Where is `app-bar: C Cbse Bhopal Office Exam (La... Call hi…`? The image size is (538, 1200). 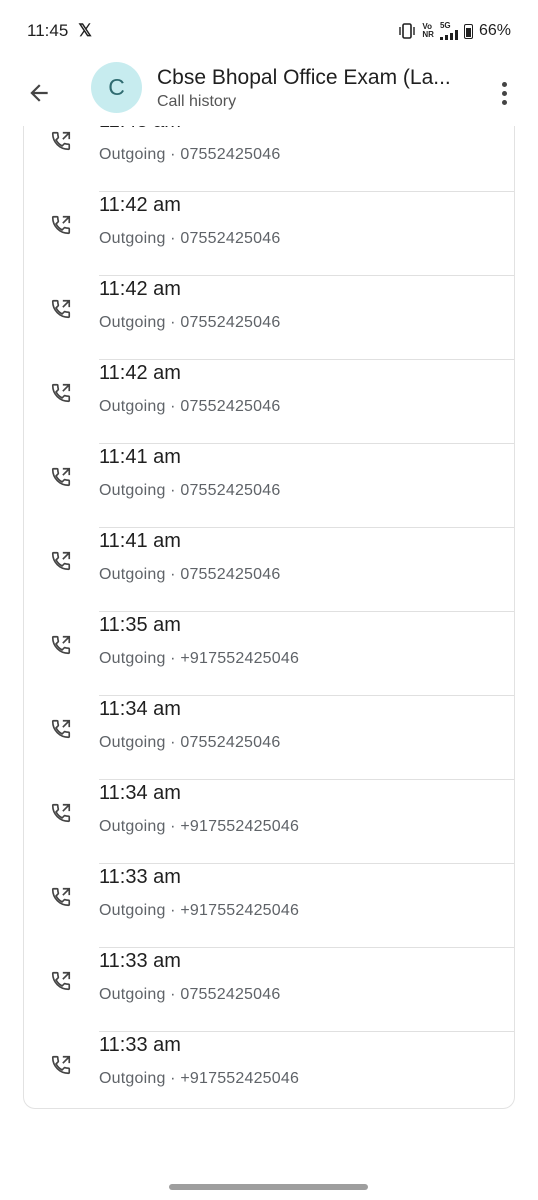
app-bar: C Cbse Bhopal Office Exam (La... Call hi… is located at coordinates (269, 94).